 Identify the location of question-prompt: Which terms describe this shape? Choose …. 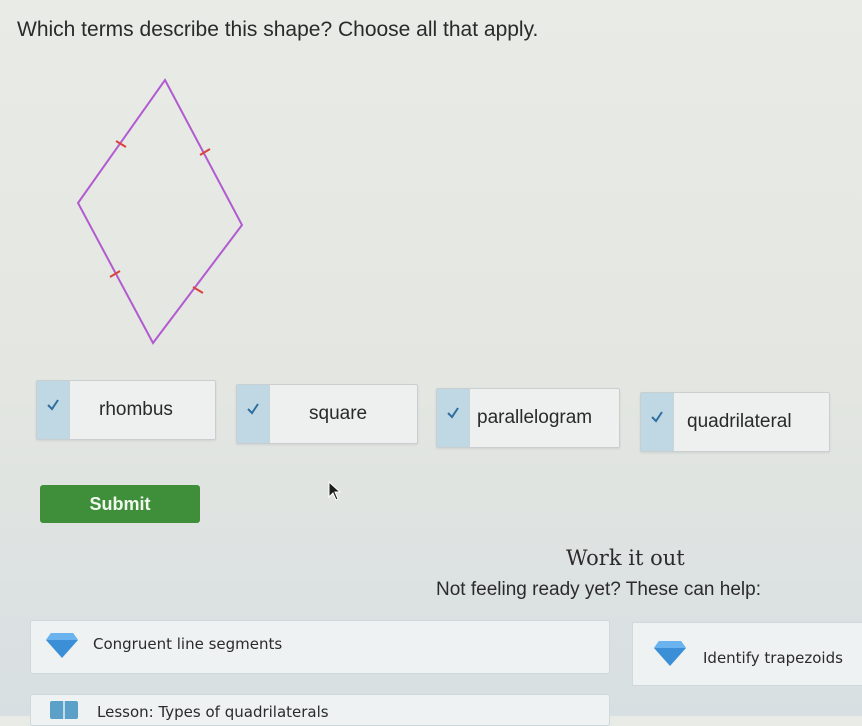
(278, 29).